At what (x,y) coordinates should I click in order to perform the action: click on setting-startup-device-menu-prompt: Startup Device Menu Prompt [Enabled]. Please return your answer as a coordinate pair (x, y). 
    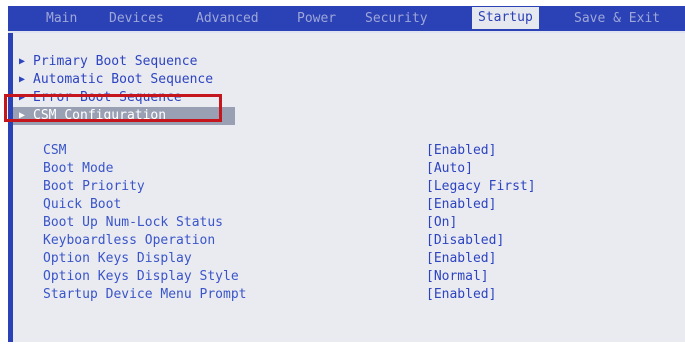
    Looking at the image, I should click on (269, 295).